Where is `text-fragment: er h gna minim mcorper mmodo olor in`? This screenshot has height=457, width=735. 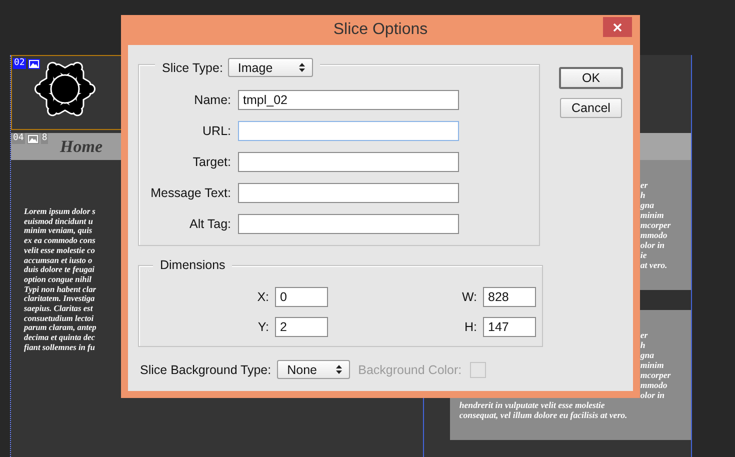 text-fragment: er h gna minim mcorper mmodo olor in is located at coordinates (655, 365).